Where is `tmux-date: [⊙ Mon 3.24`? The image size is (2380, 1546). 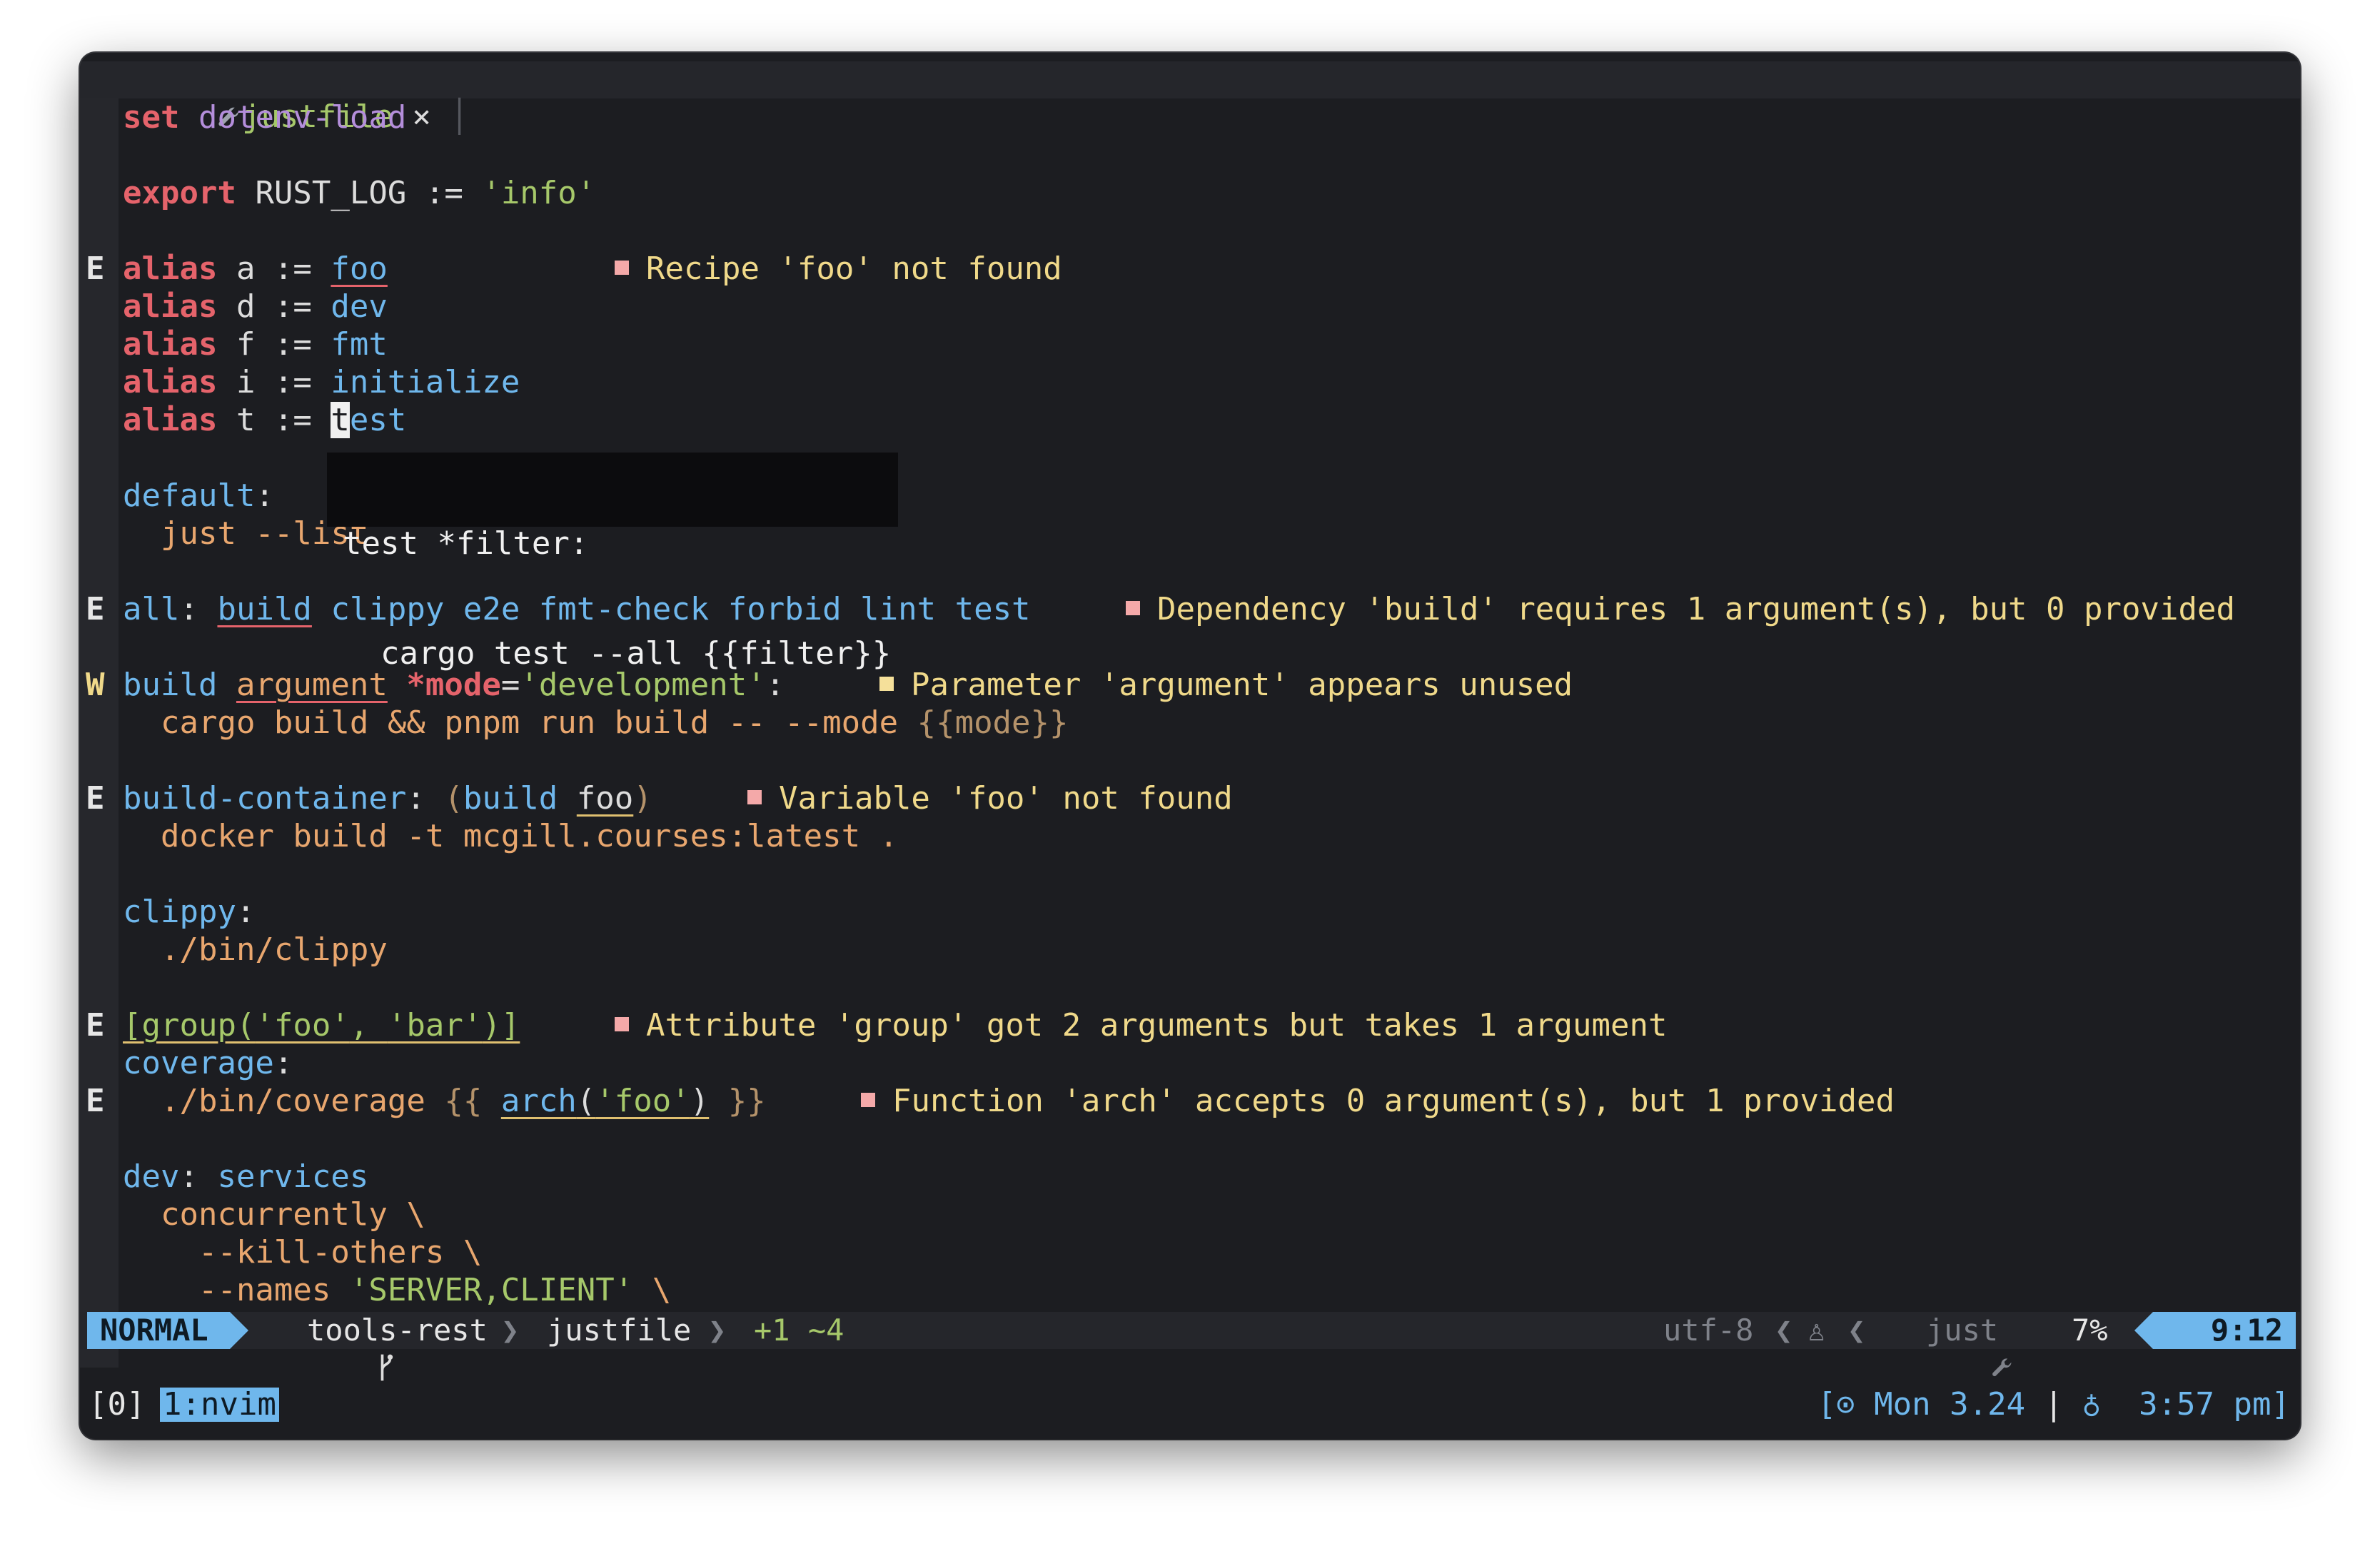
tmux-date: [⊙ Mon 3.24 is located at coordinates (1921, 1404).